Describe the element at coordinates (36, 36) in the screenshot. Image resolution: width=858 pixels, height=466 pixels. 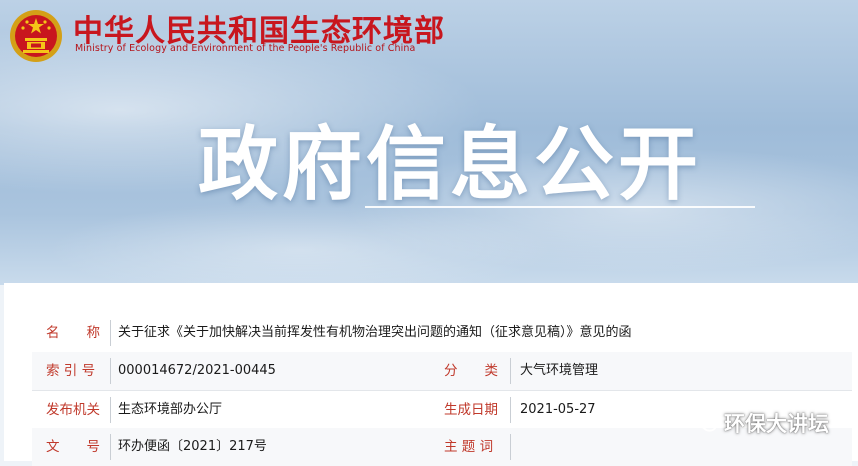
I see `national-emblem-icon` at that location.